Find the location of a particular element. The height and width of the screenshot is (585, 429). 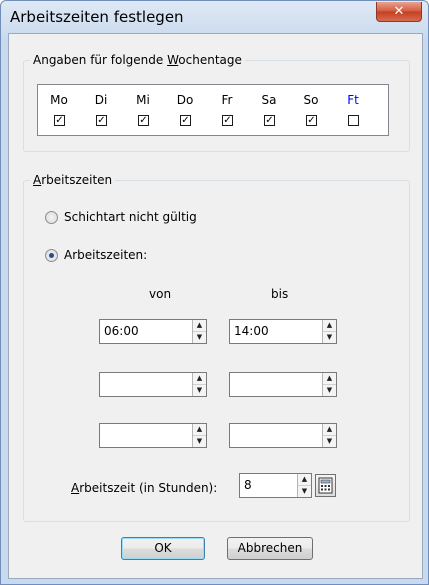

close-button: ✕ is located at coordinates (399, 12).